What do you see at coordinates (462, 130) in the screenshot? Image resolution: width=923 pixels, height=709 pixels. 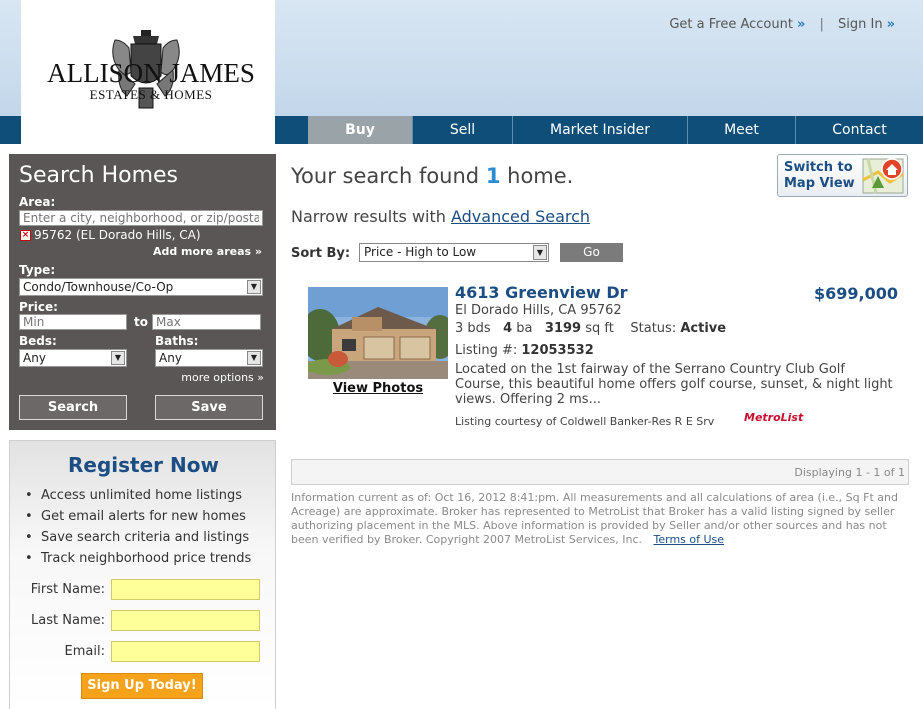 I see `nav-sell: Sell` at bounding box center [462, 130].